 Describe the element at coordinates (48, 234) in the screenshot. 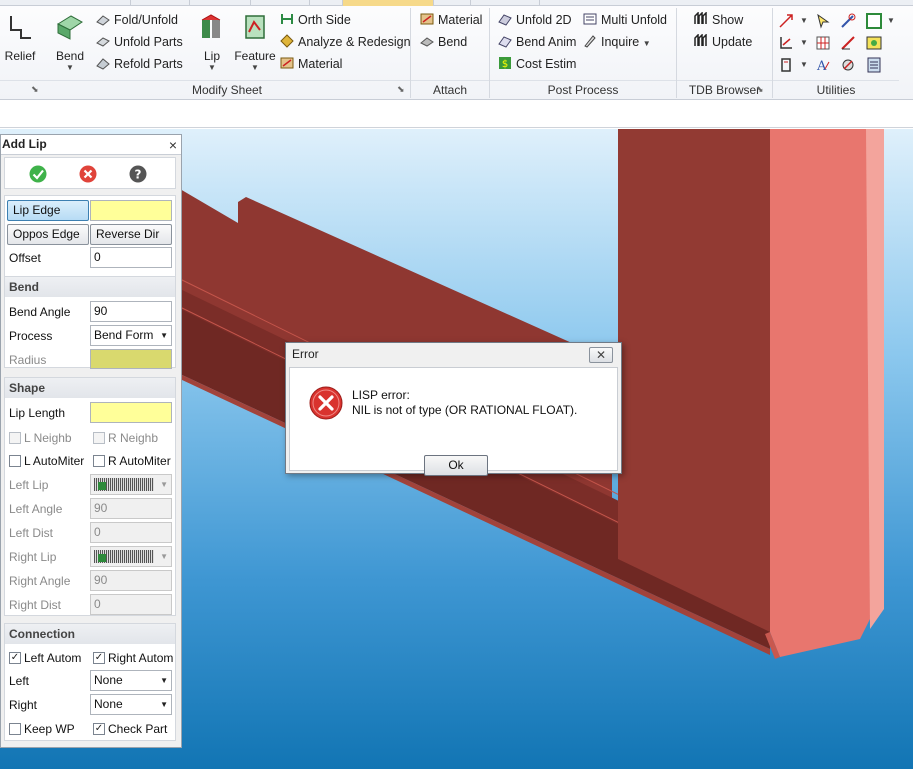

I see `oppos-edge-button: Oppos Edge` at that location.